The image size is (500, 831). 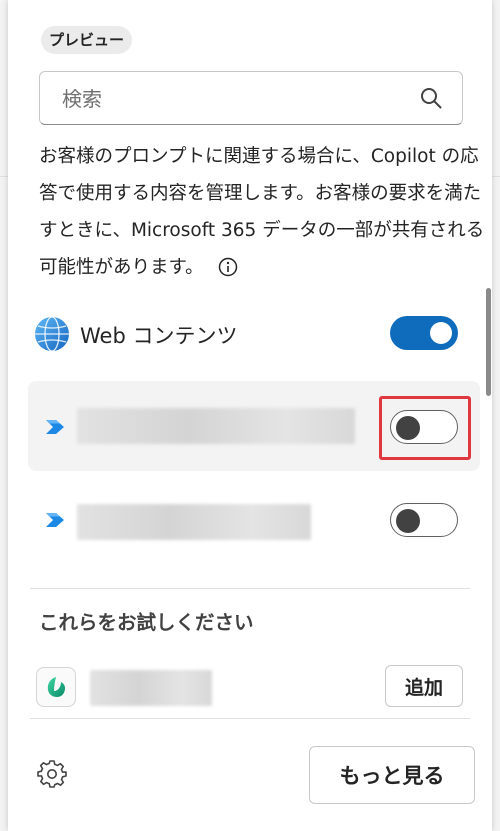 I want to click on globe-icon, so click(x=52, y=334).